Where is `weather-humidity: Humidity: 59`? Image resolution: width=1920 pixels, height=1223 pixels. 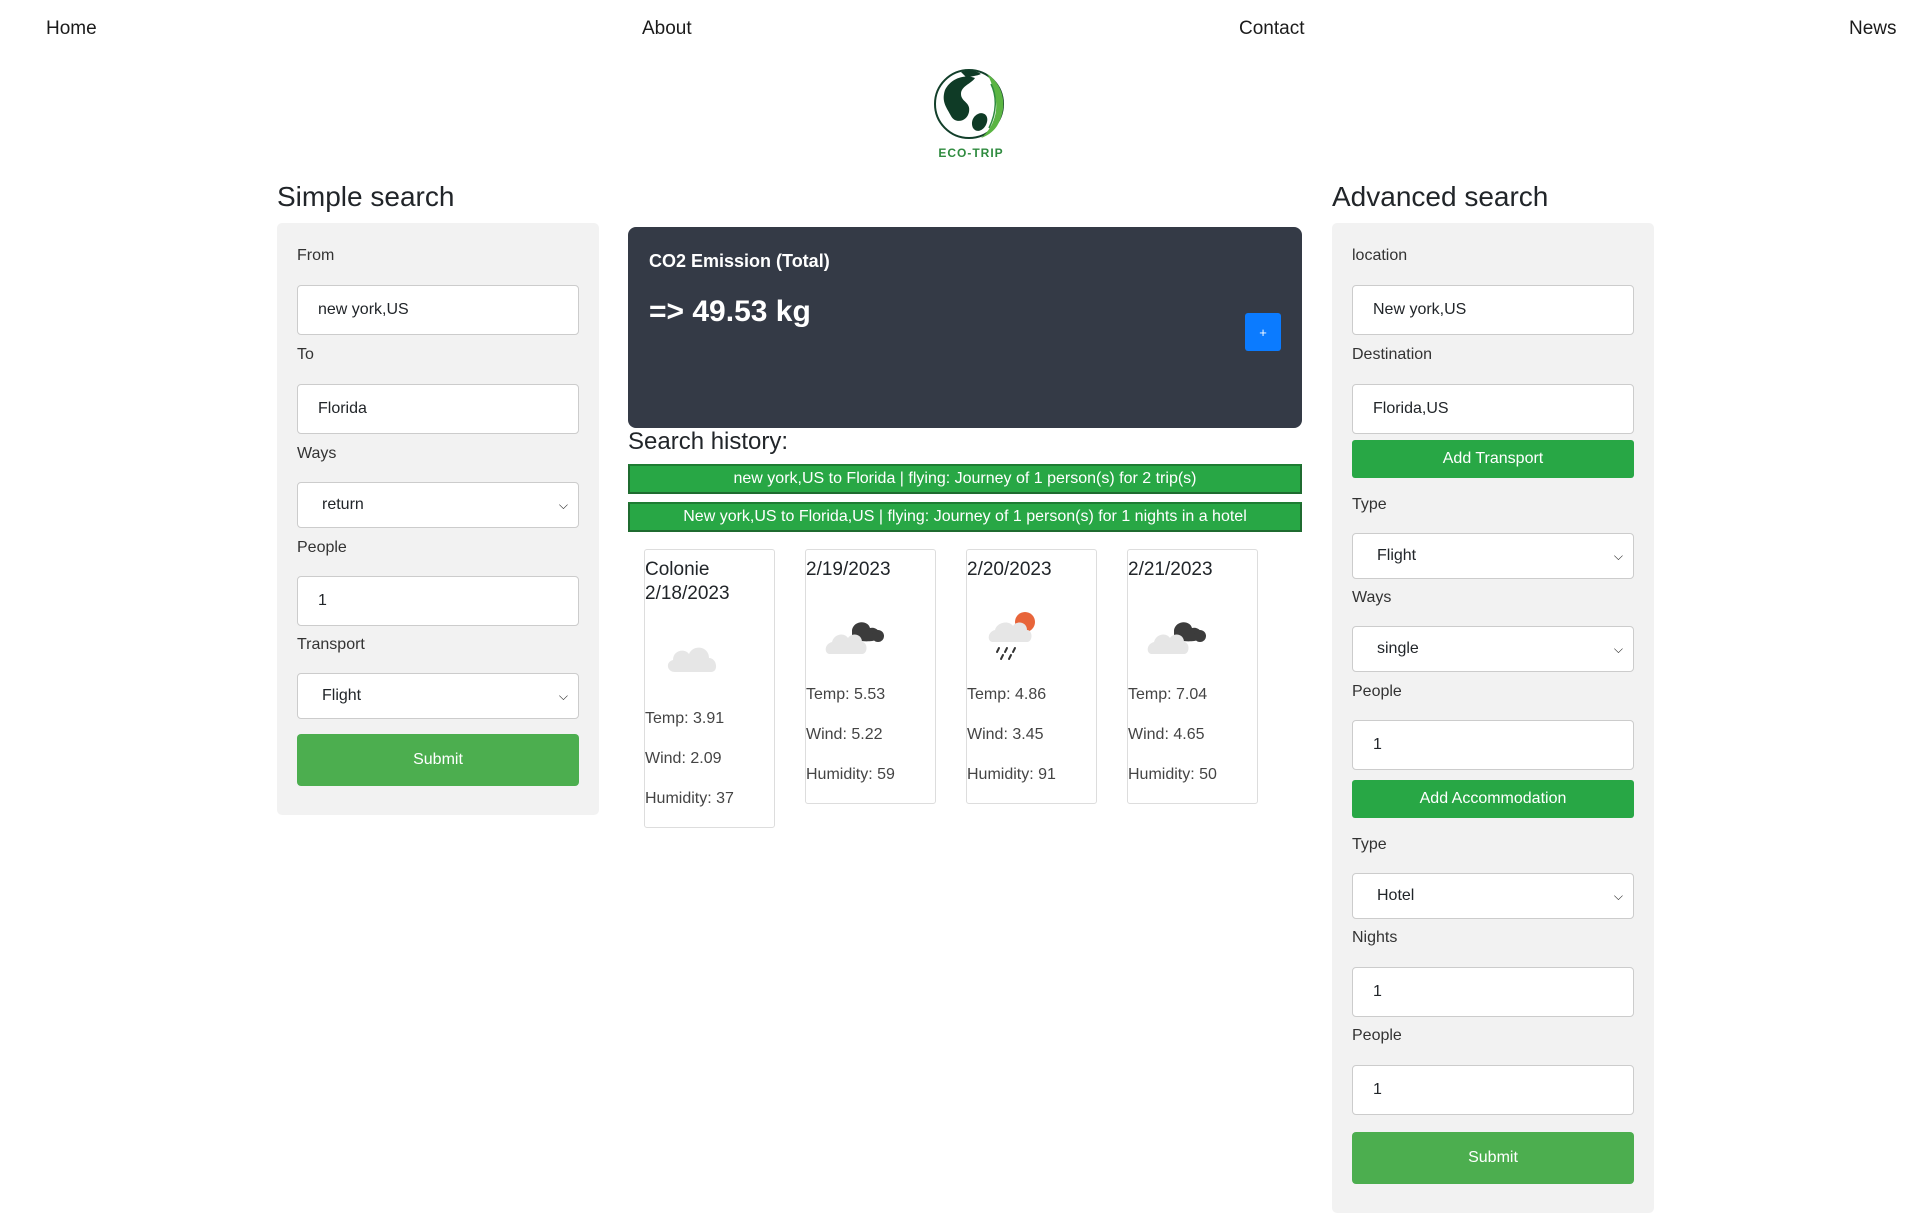 weather-humidity: Humidity: 59 is located at coordinates (850, 774).